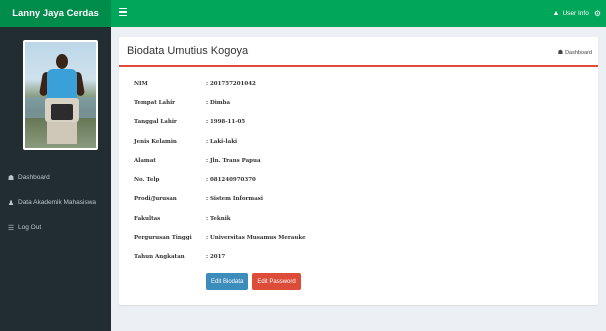 The height and width of the screenshot is (331, 606). I want to click on user-info-label: User Info, so click(575, 13).